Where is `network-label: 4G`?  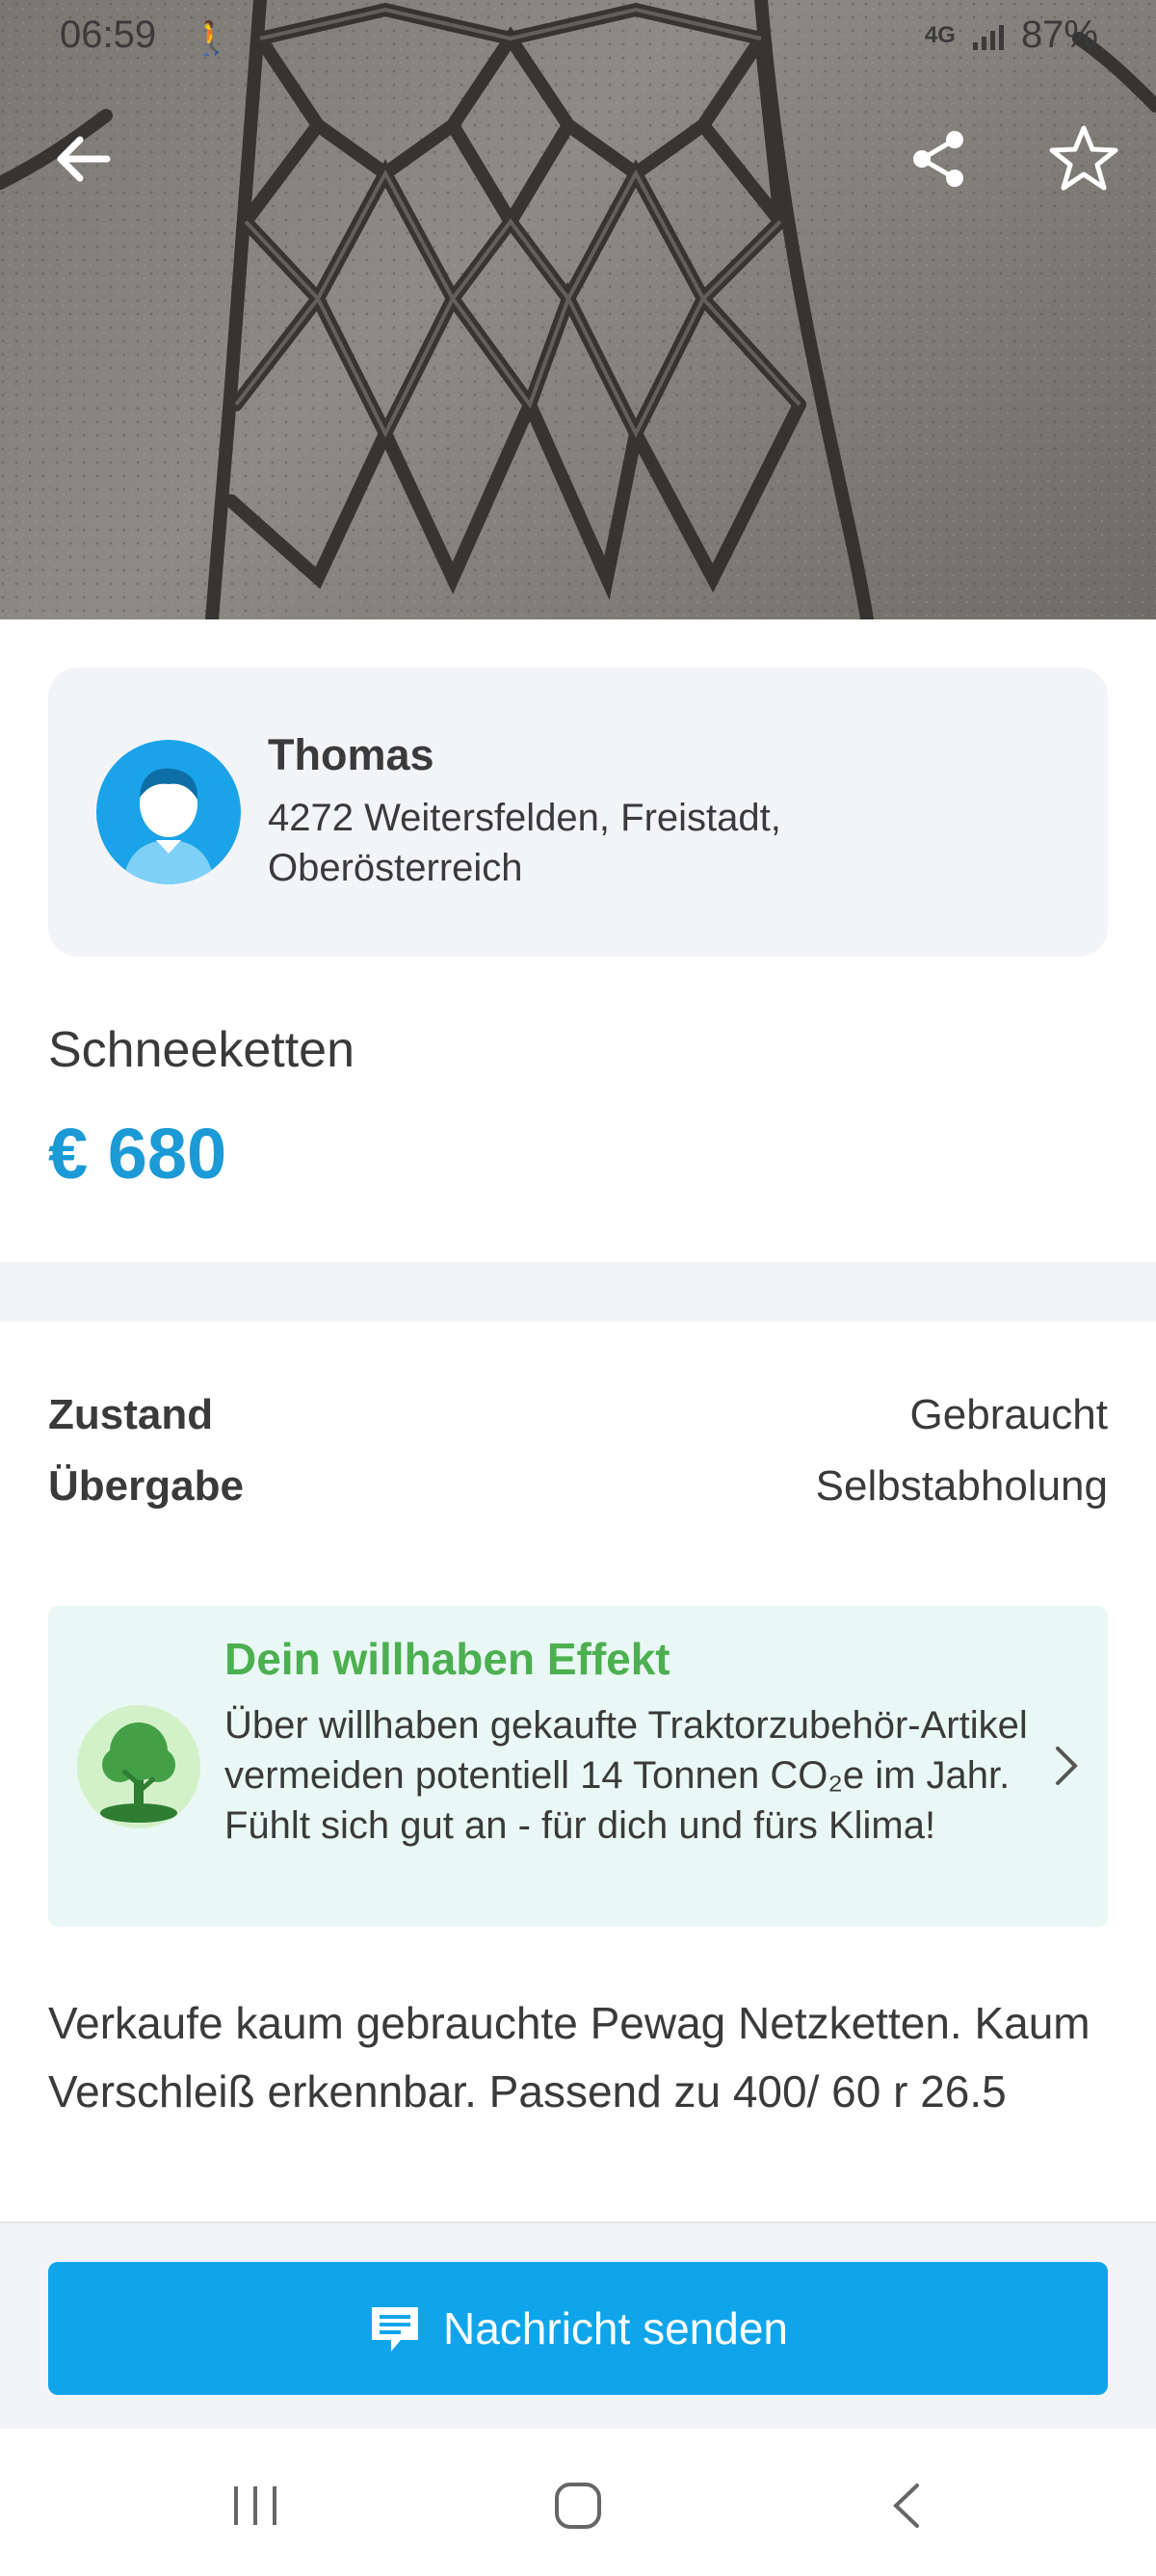
network-label: 4G is located at coordinates (940, 34).